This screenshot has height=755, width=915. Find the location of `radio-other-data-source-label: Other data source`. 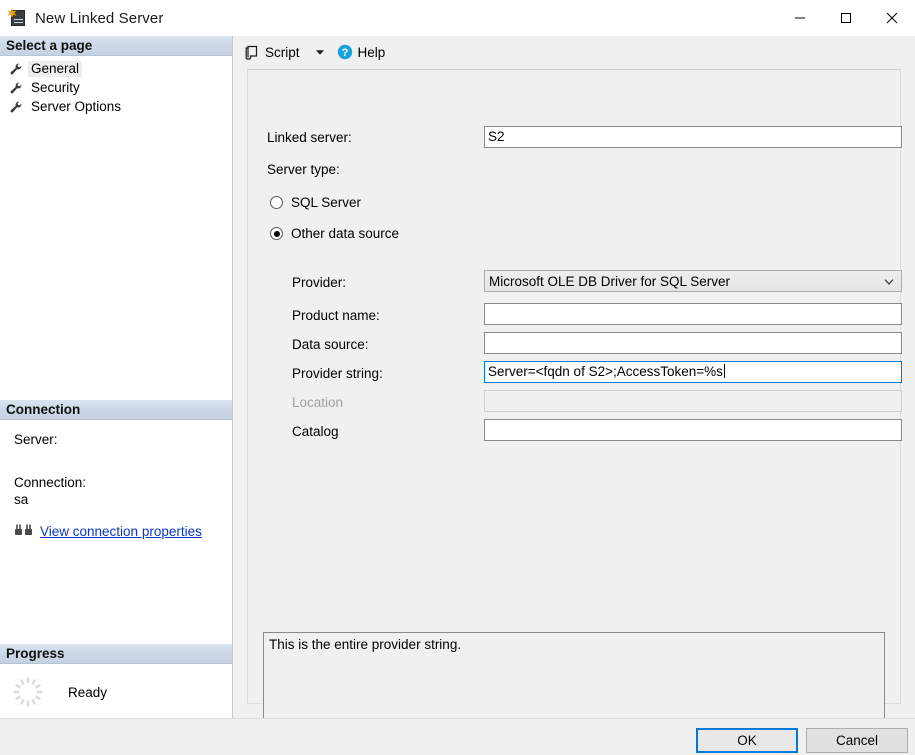

radio-other-data-source-label: Other data source is located at coordinates (345, 233).